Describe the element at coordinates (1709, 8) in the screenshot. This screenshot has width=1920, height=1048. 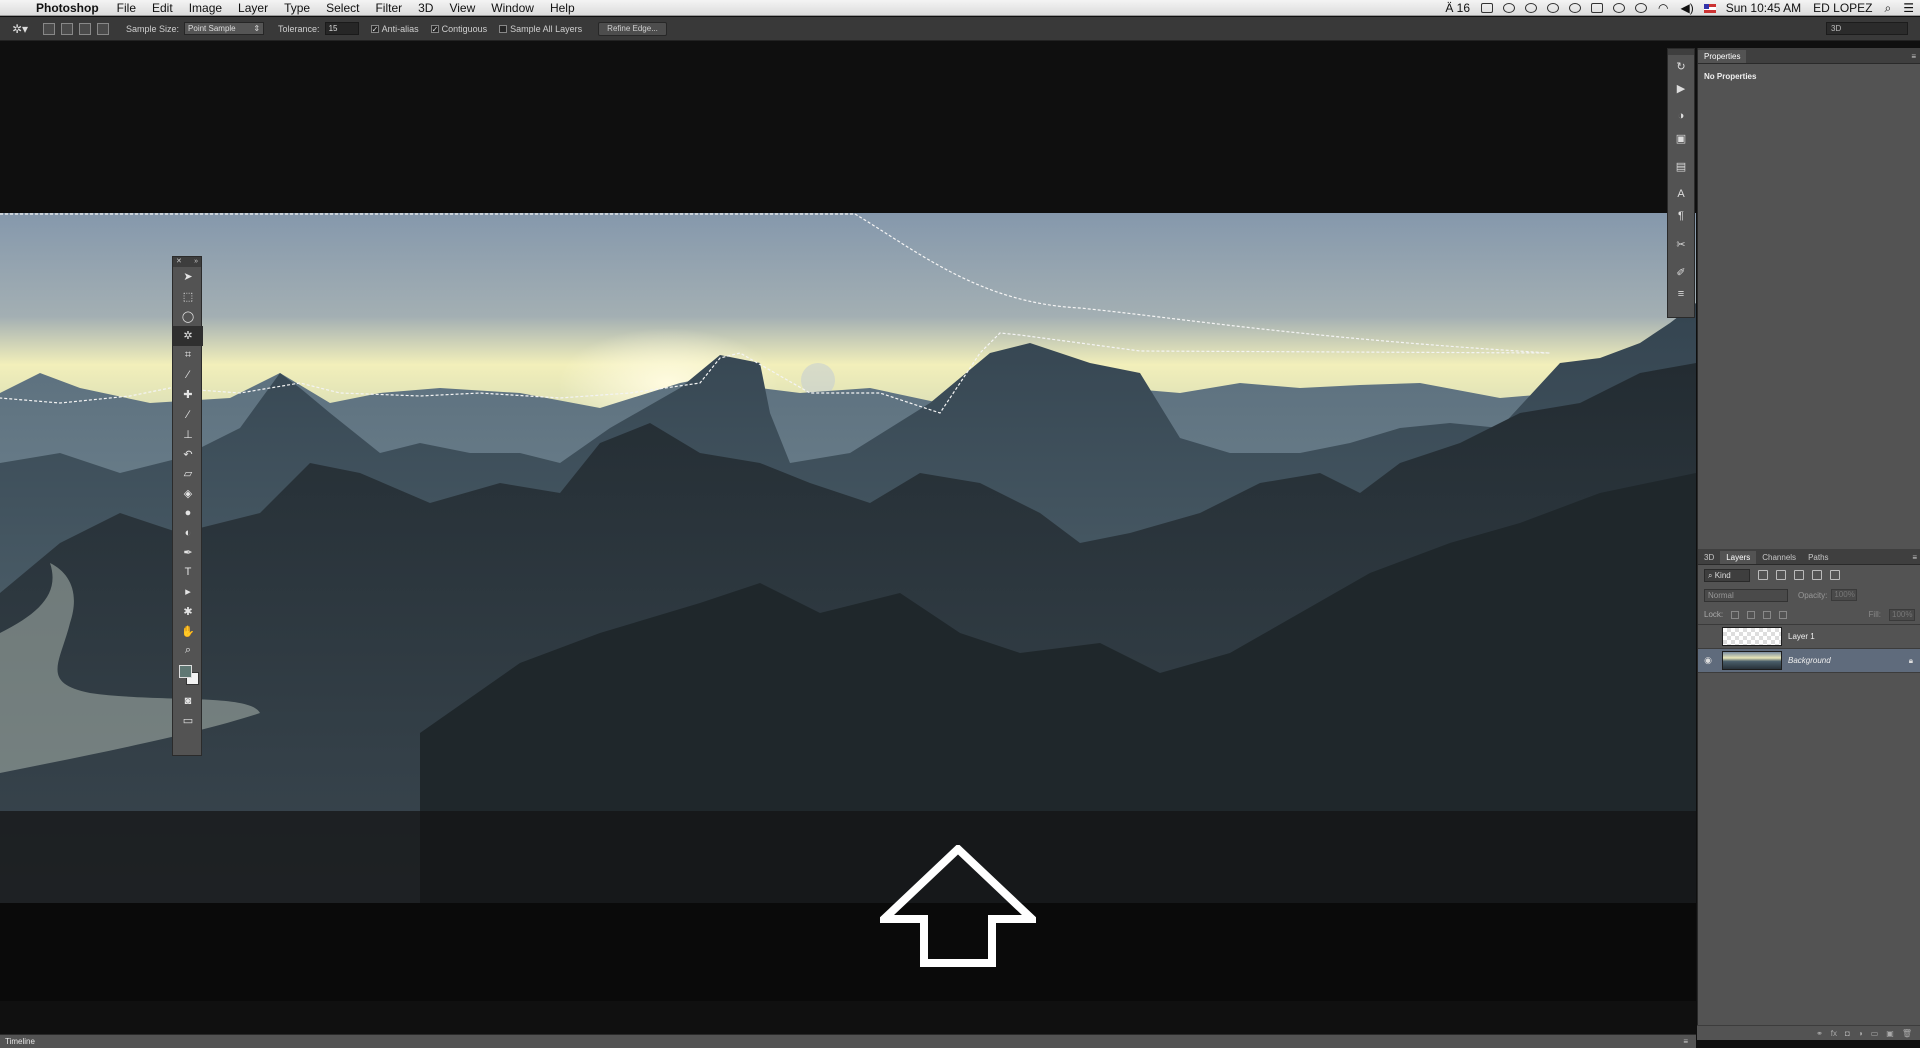
I see `input-flag-icon` at that location.